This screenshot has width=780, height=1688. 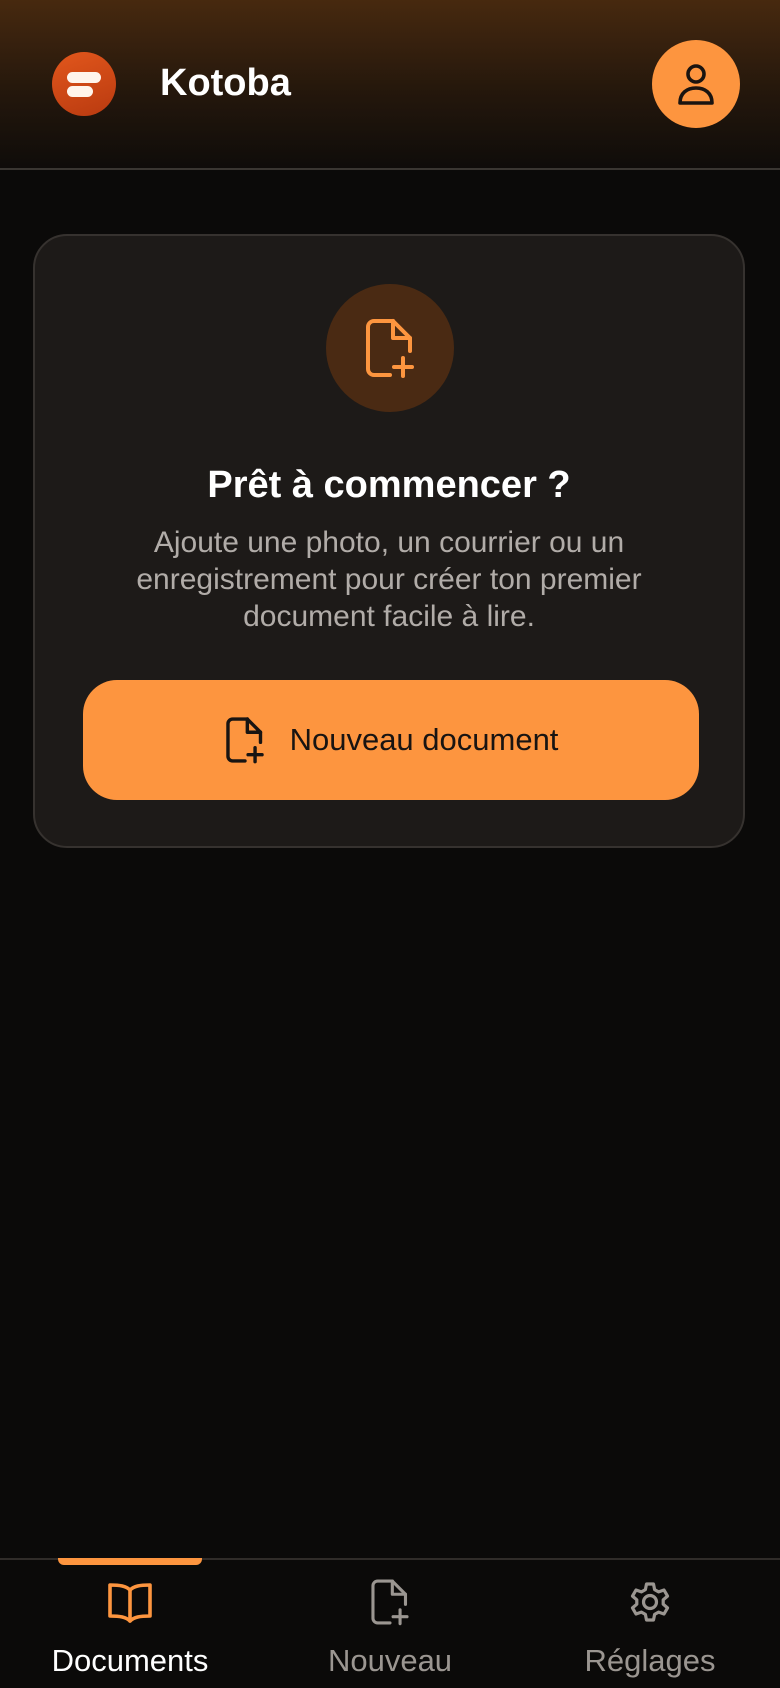 What do you see at coordinates (390, 1660) in the screenshot?
I see `nav-label-nouveau: Nouveau` at bounding box center [390, 1660].